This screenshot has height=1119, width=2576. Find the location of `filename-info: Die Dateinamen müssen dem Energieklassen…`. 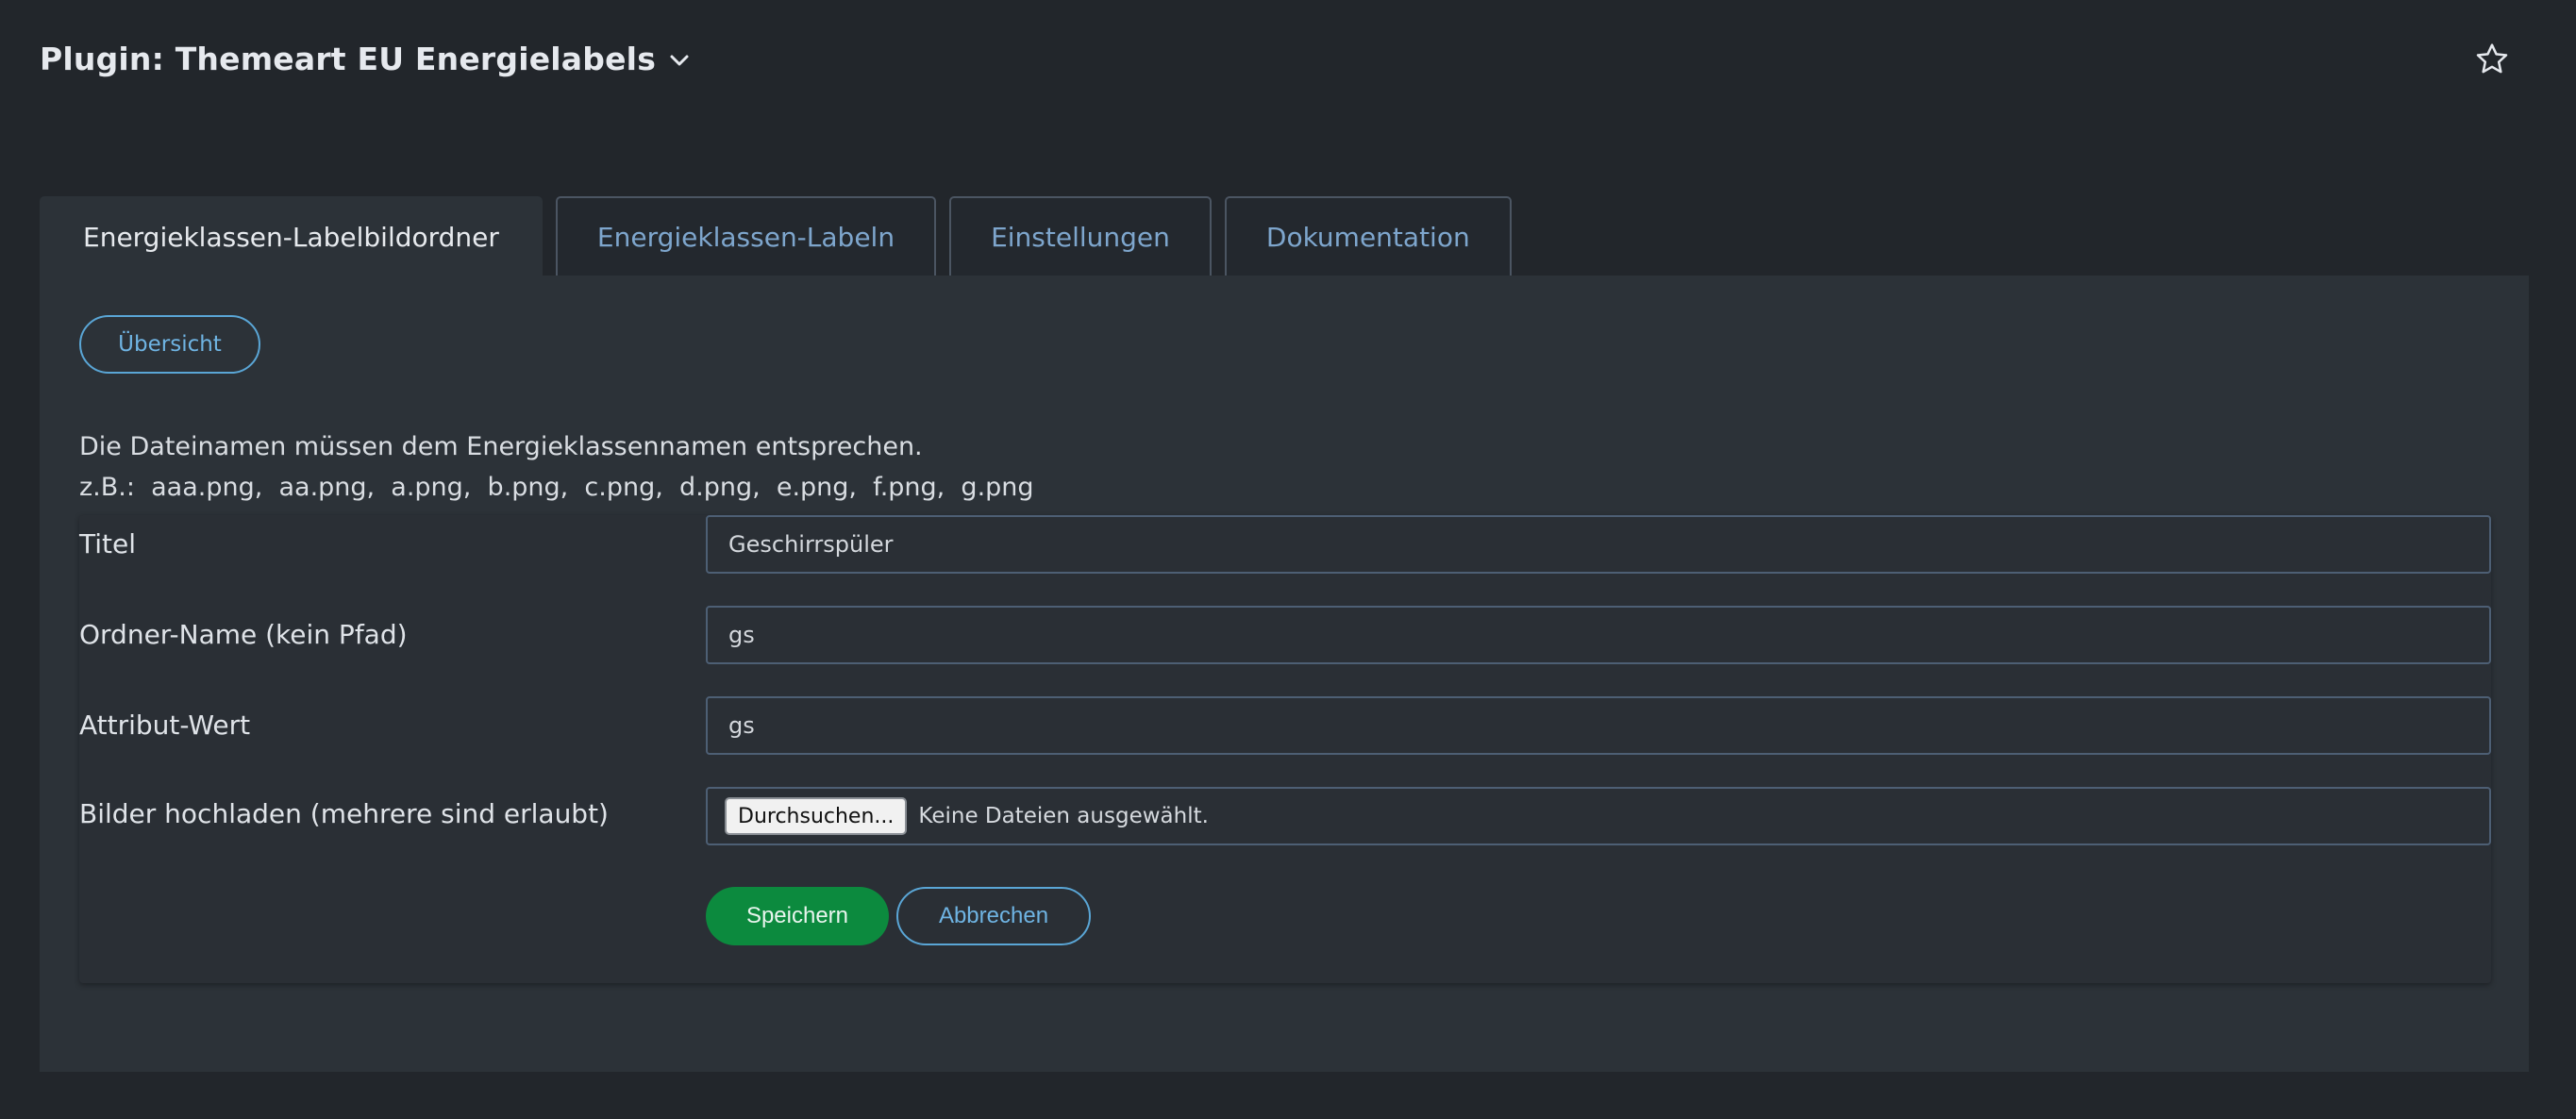

filename-info: Die Dateinamen müssen dem Energieklassen… is located at coordinates (556, 467).